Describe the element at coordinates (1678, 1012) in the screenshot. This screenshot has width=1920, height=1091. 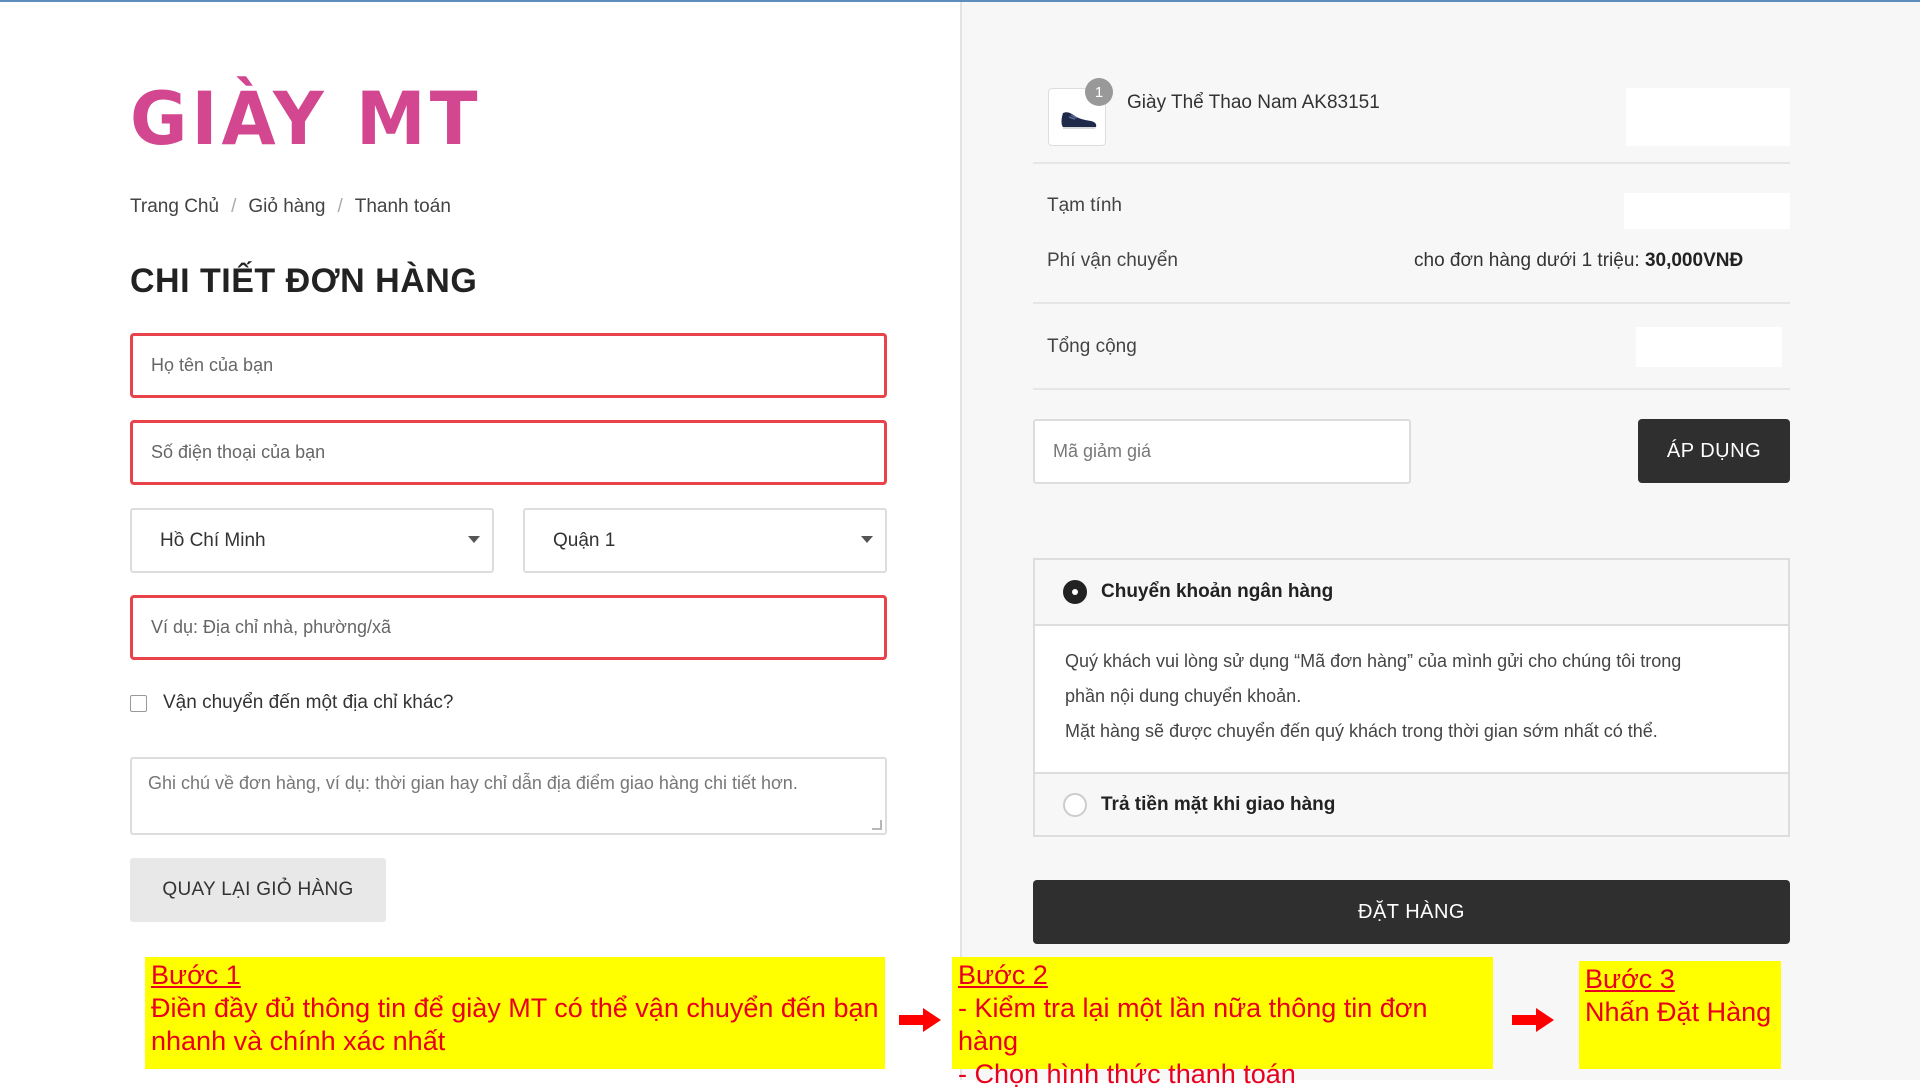
I see `step3-line: Nhấn Đặt Hàng` at that location.